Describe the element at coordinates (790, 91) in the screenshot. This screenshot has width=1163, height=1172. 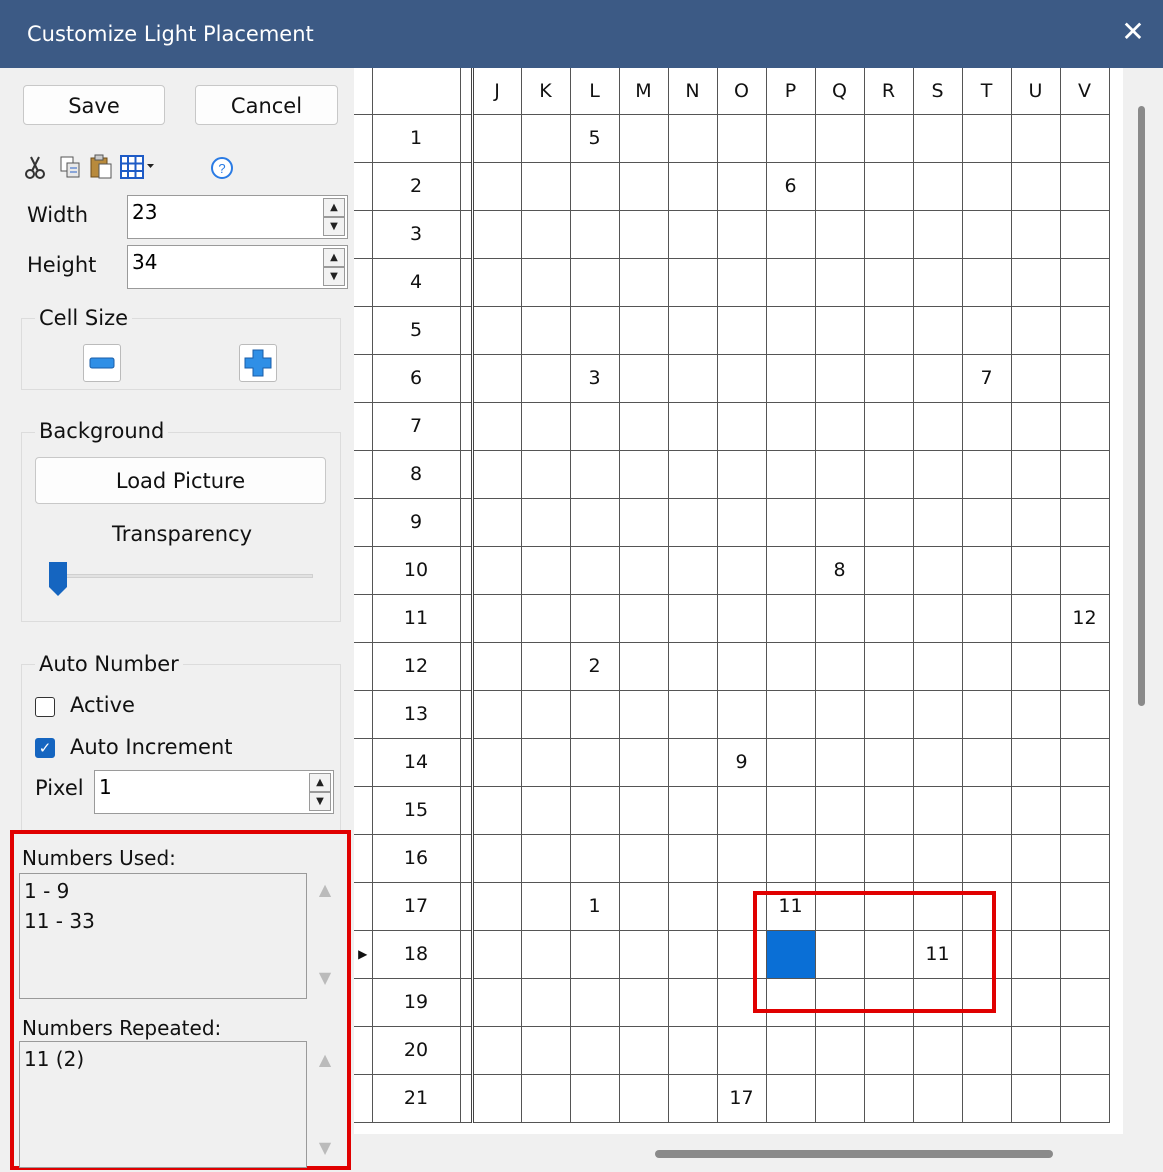
I see `column-header-p: P` at that location.